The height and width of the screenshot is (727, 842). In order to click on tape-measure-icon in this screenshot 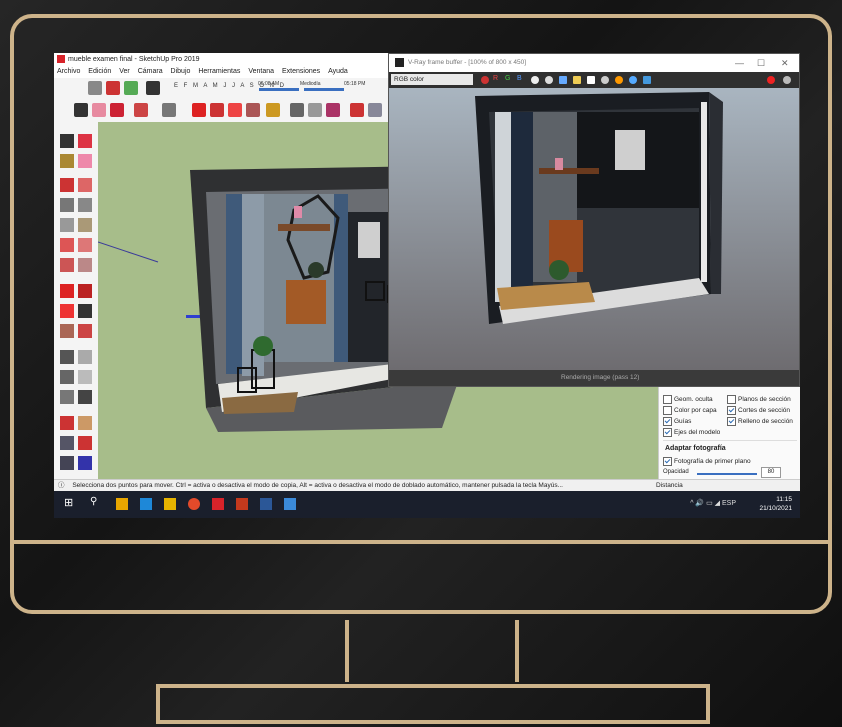, I will do `click(297, 110)`.